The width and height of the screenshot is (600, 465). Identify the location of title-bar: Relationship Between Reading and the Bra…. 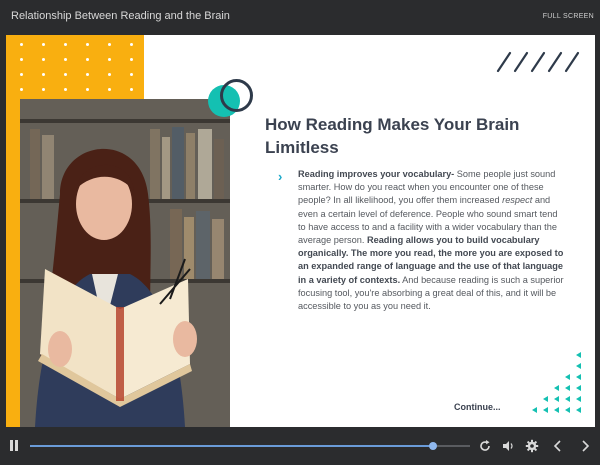
(300, 17).